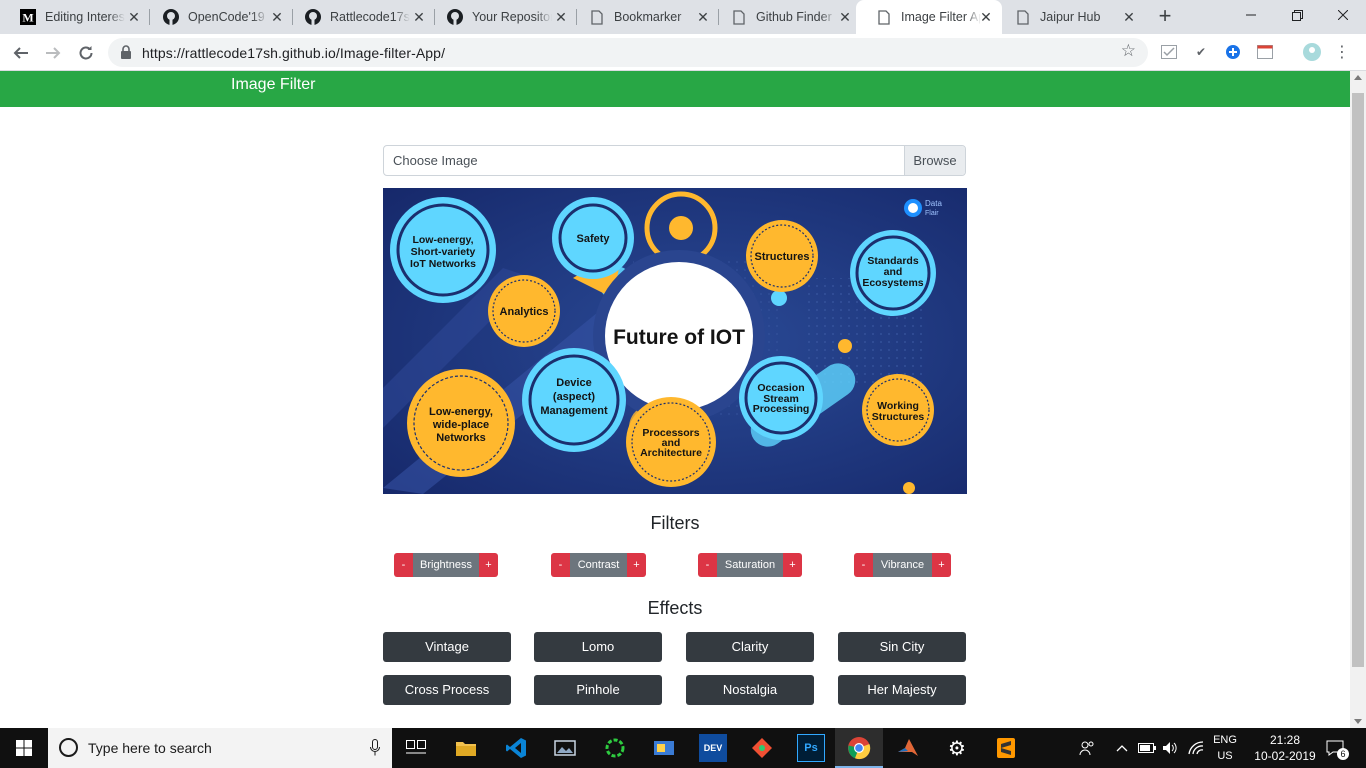  Describe the element at coordinates (1285, 748) in the screenshot. I see `system-clock: 21:28 10-02-2019` at that location.